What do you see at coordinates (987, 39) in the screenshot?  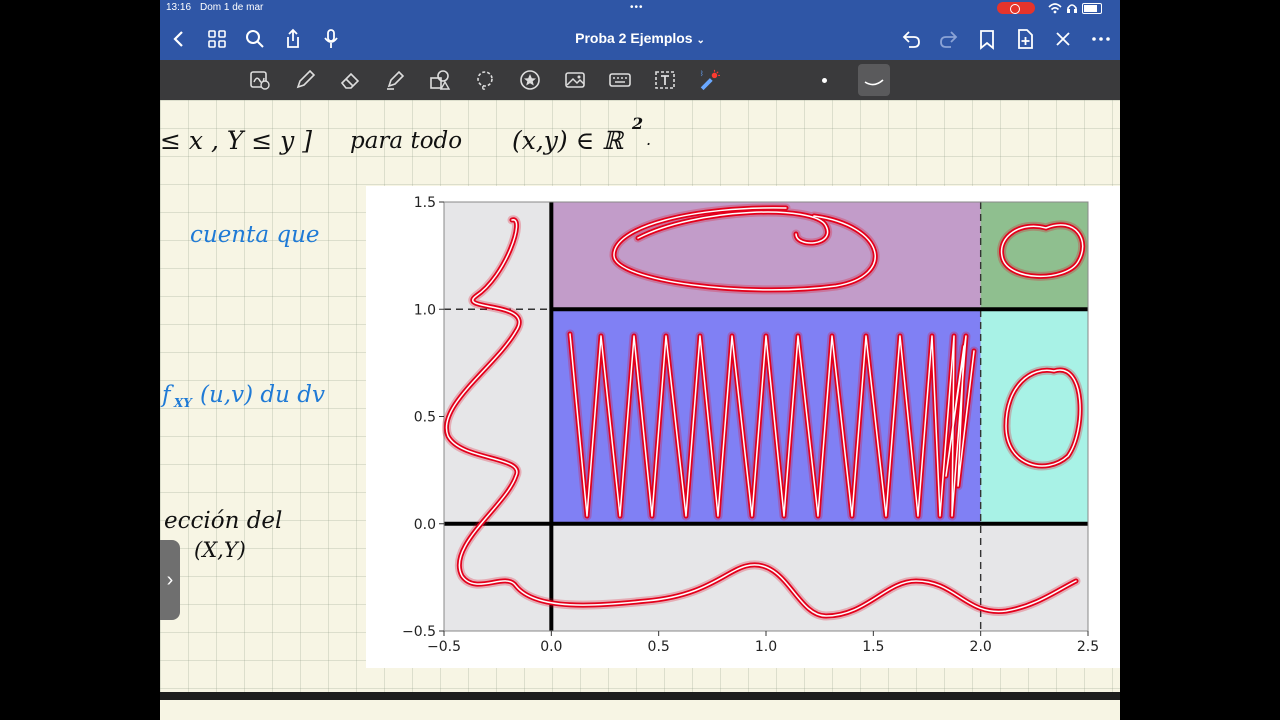 I see `bookmark-icon` at bounding box center [987, 39].